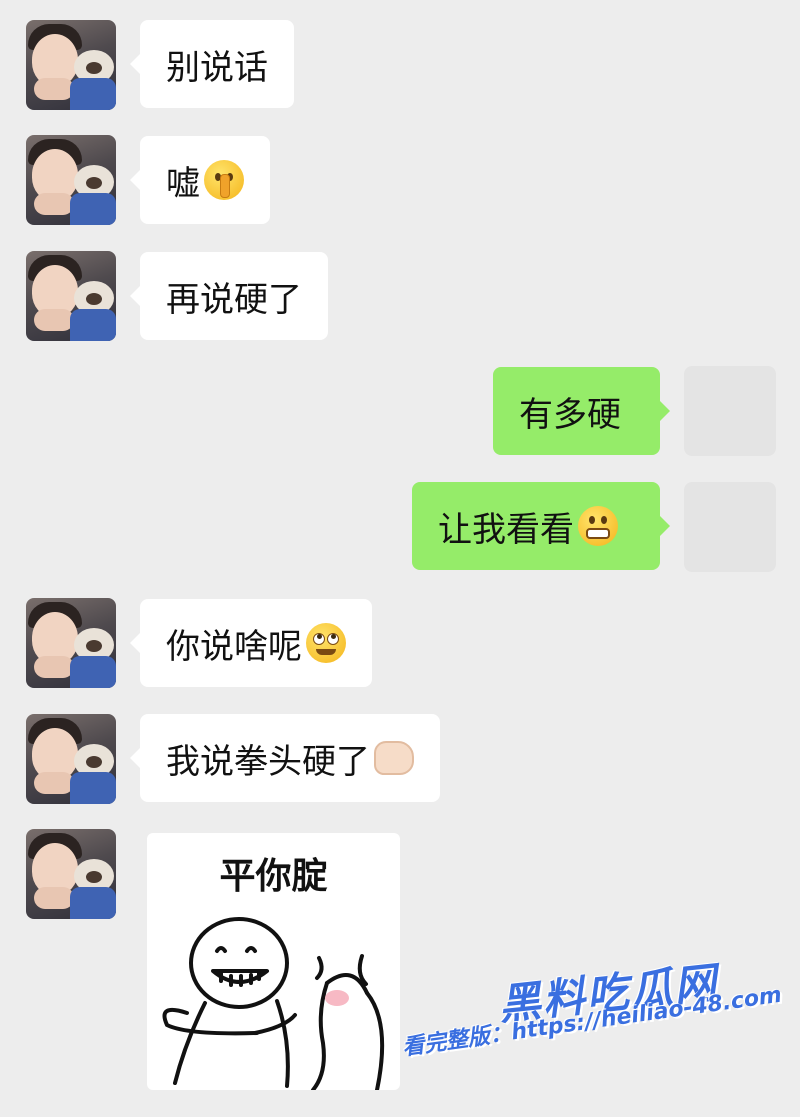 Image resolution: width=800 pixels, height=1117 pixels. I want to click on message-bubble-outgoing: 有多硬, so click(581, 411).